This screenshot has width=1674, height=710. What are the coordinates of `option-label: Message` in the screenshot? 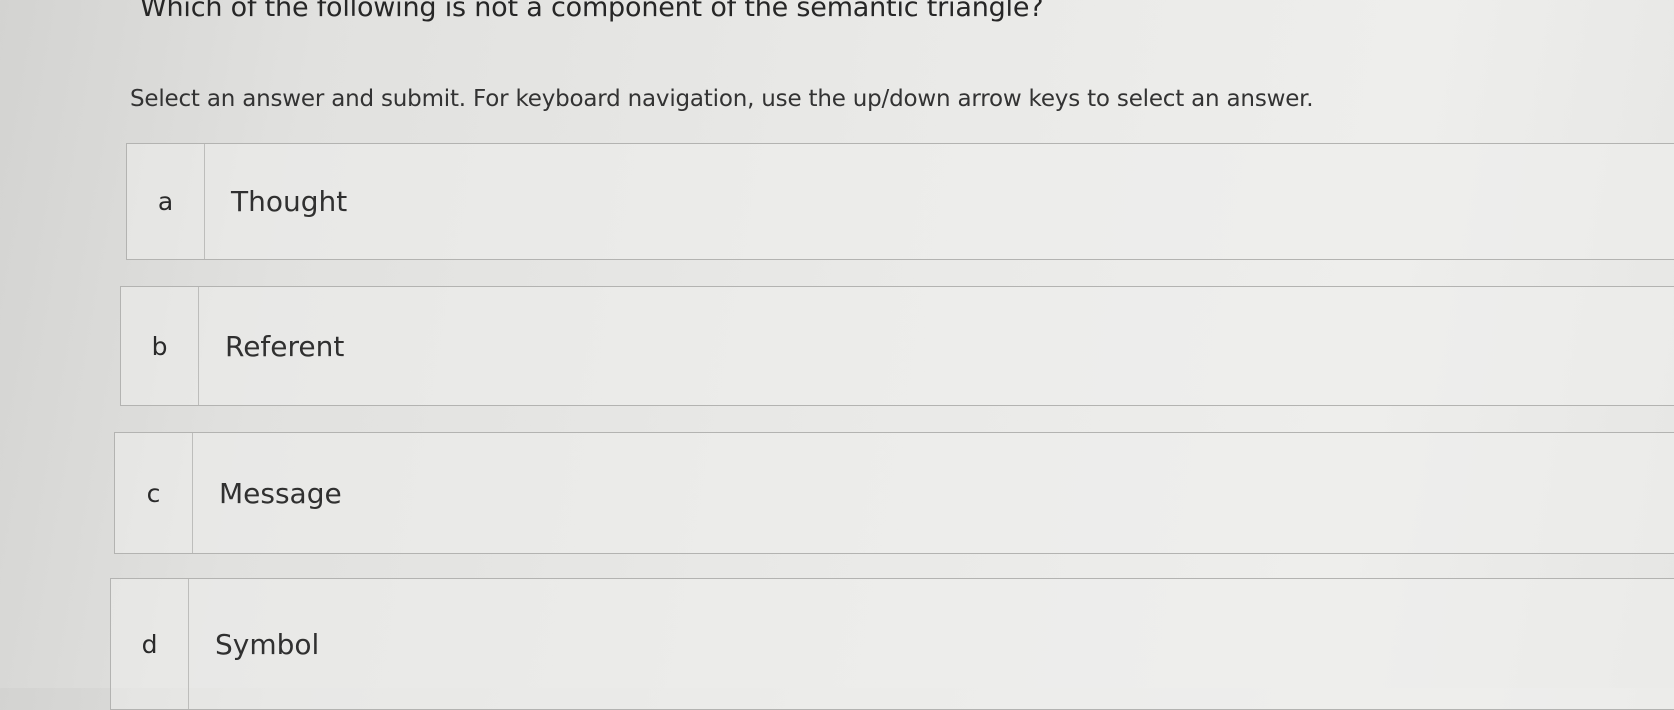 It's located at (280, 493).